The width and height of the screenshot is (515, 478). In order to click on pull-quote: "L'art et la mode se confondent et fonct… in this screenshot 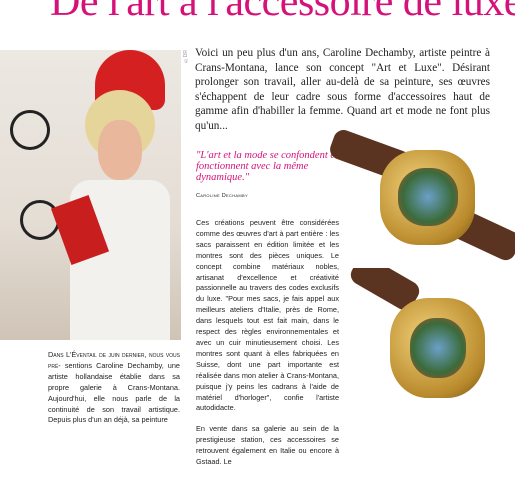, I will do `click(267, 166)`.